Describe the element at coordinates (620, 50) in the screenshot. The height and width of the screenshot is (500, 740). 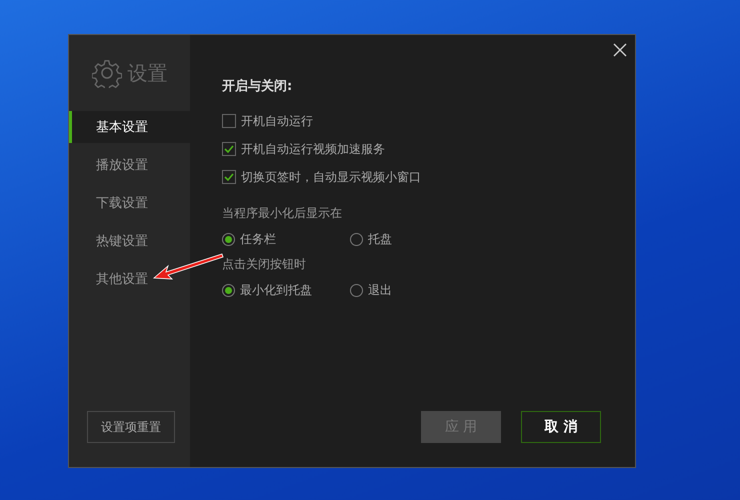
I see `close-icon` at that location.